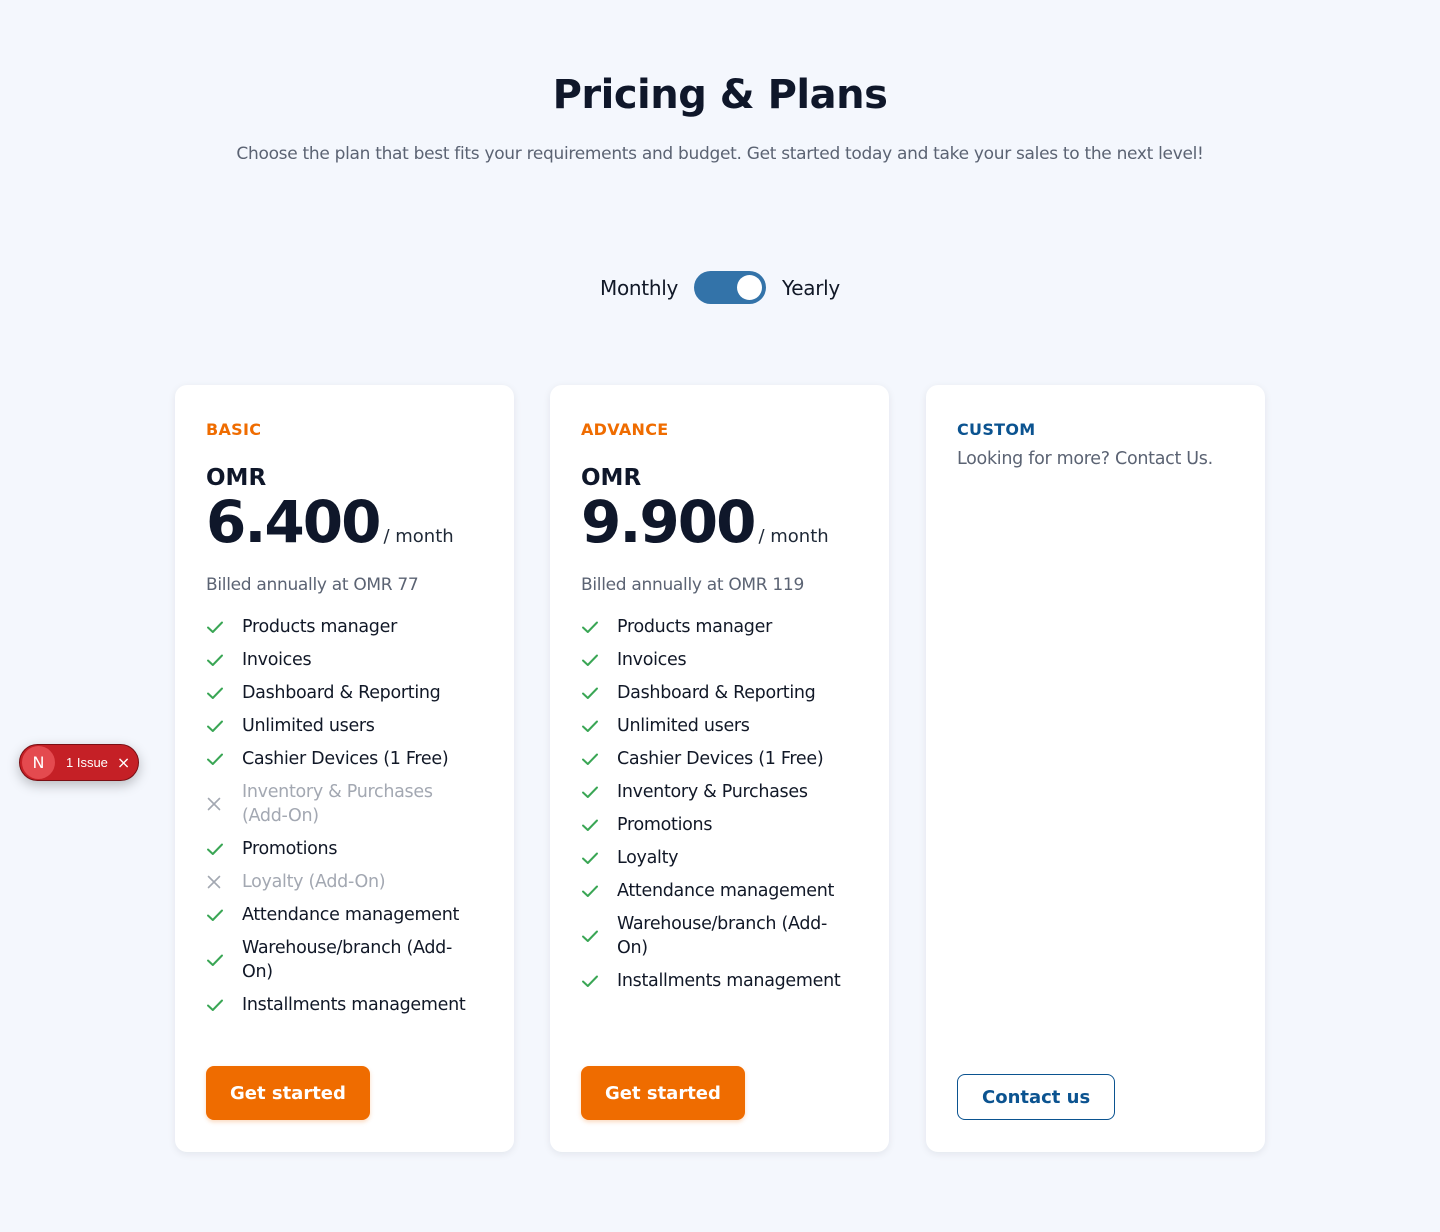 The image size is (1440, 1232). I want to click on feature-label: Loyalty (Add-On), so click(314, 882).